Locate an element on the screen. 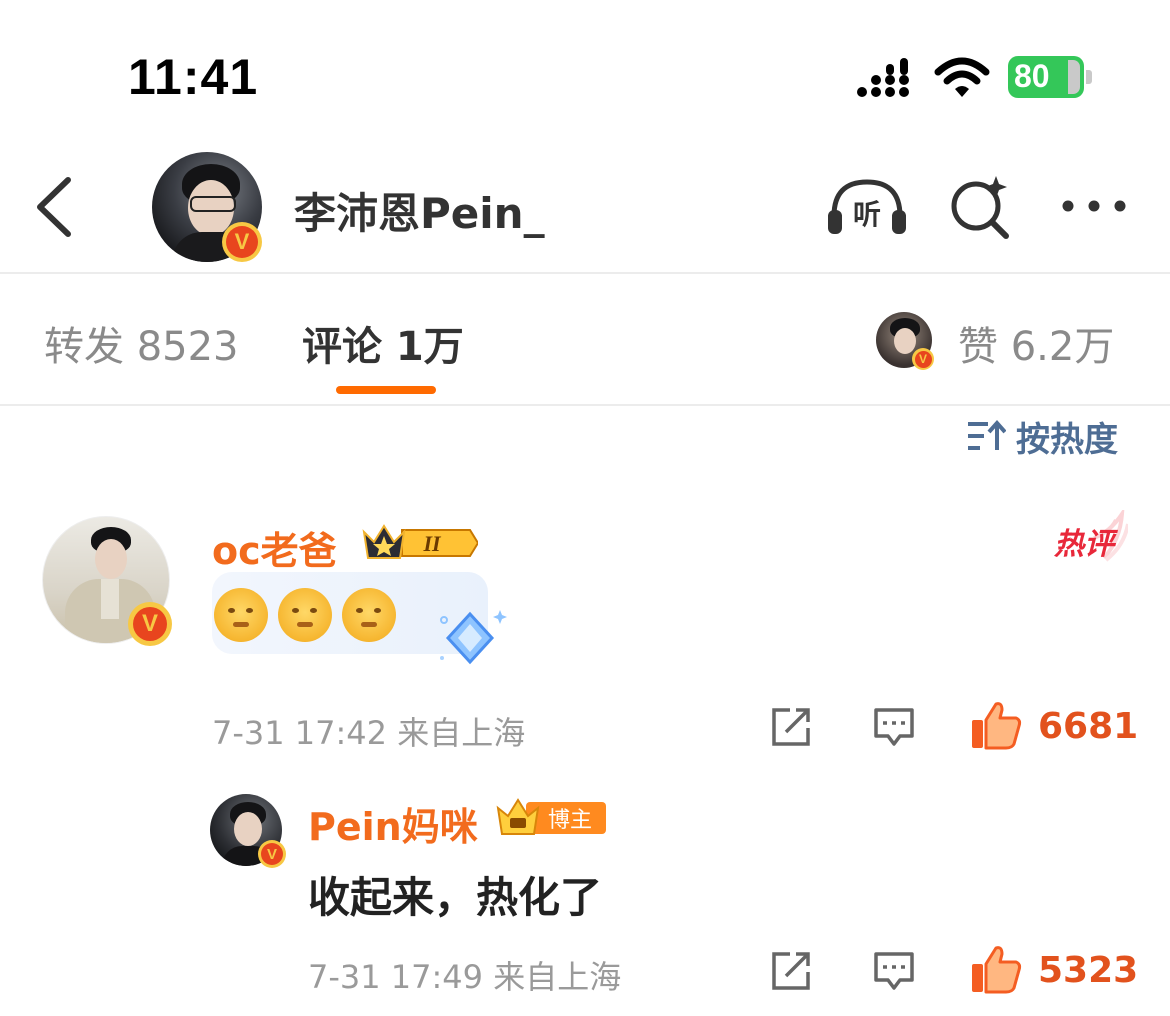 Image resolution: width=1170 pixels, height=1016 pixels. like-count: 5323 is located at coordinates (1088, 970).